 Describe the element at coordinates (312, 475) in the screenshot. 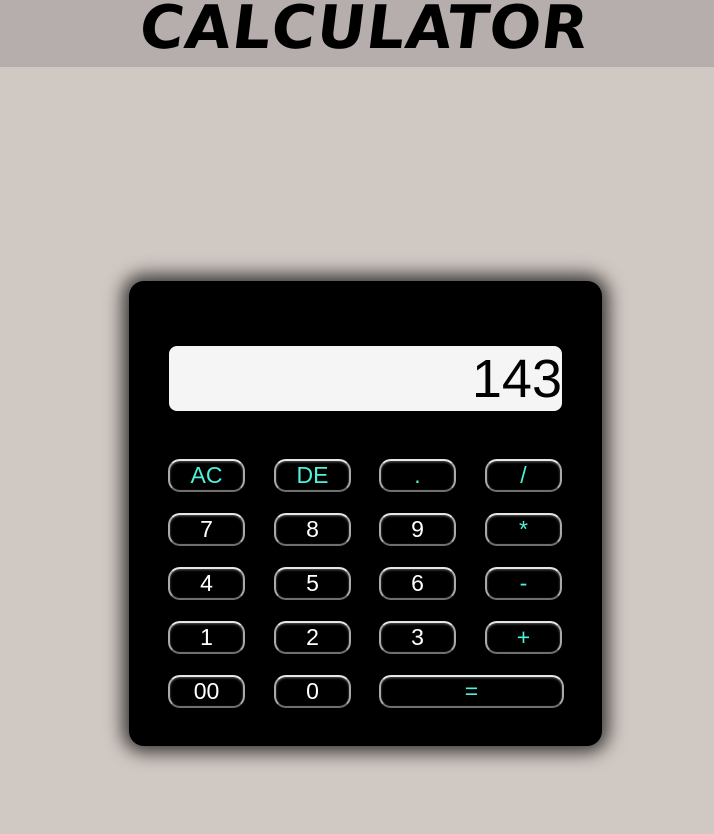

I see `delete-button: DE` at that location.